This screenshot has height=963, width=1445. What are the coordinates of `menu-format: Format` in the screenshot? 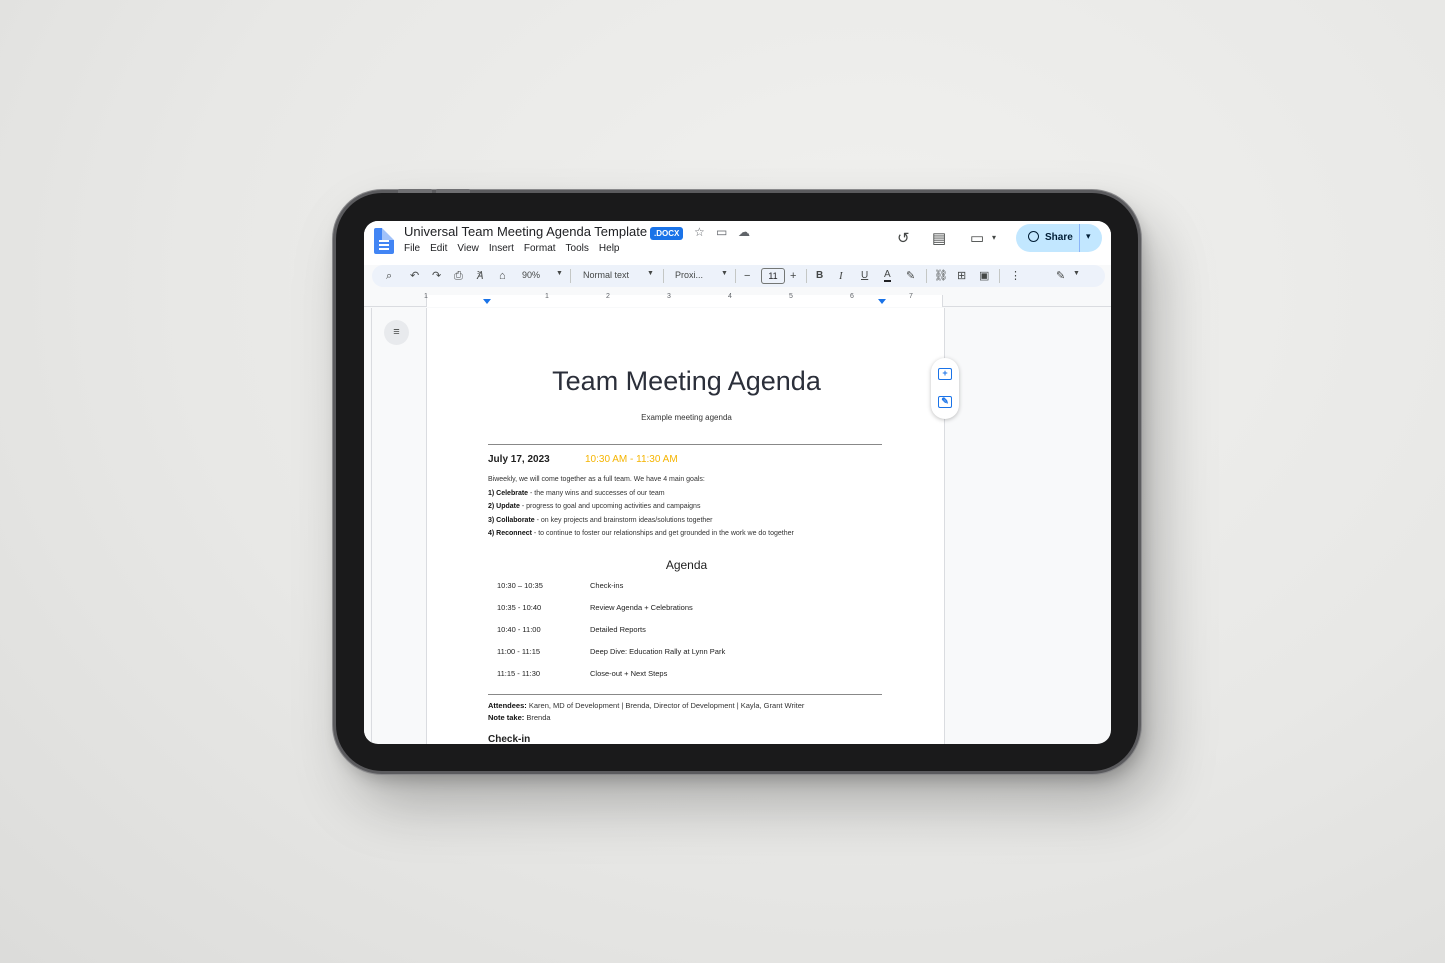 It's located at (540, 248).